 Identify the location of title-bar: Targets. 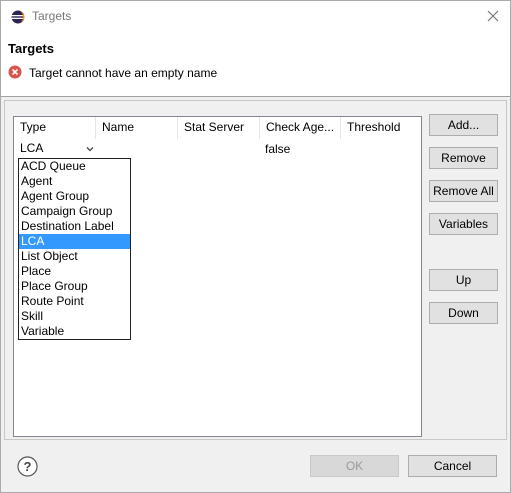
(255, 16).